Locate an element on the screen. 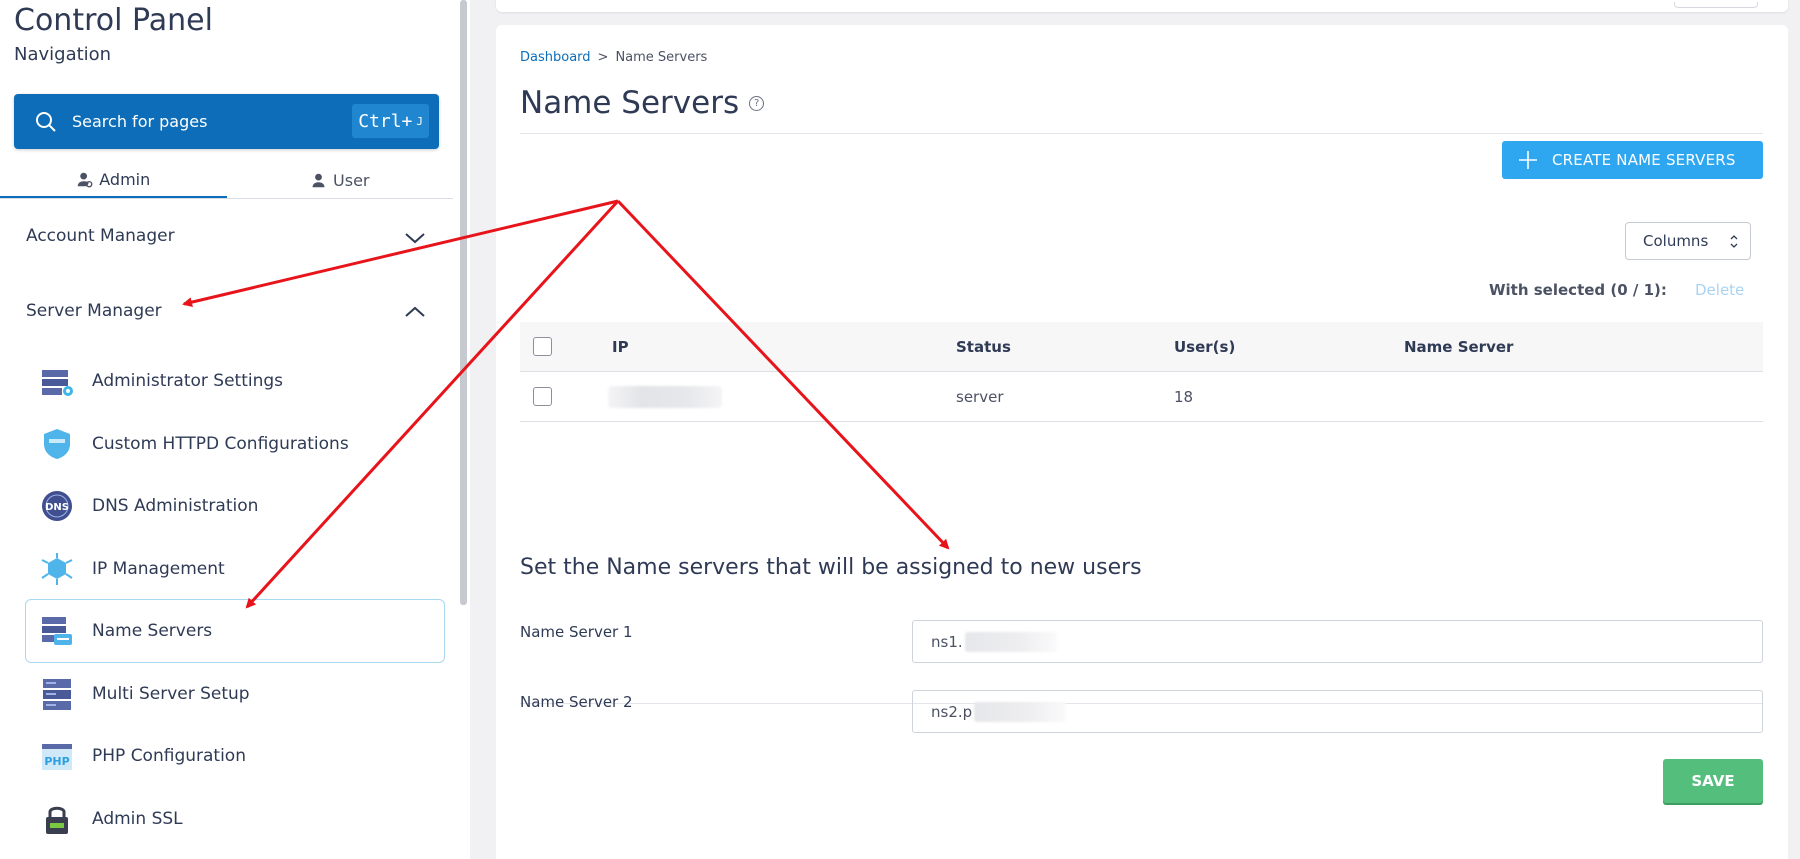  breadcrumb: Dashboard > Name Servers is located at coordinates (613, 57).